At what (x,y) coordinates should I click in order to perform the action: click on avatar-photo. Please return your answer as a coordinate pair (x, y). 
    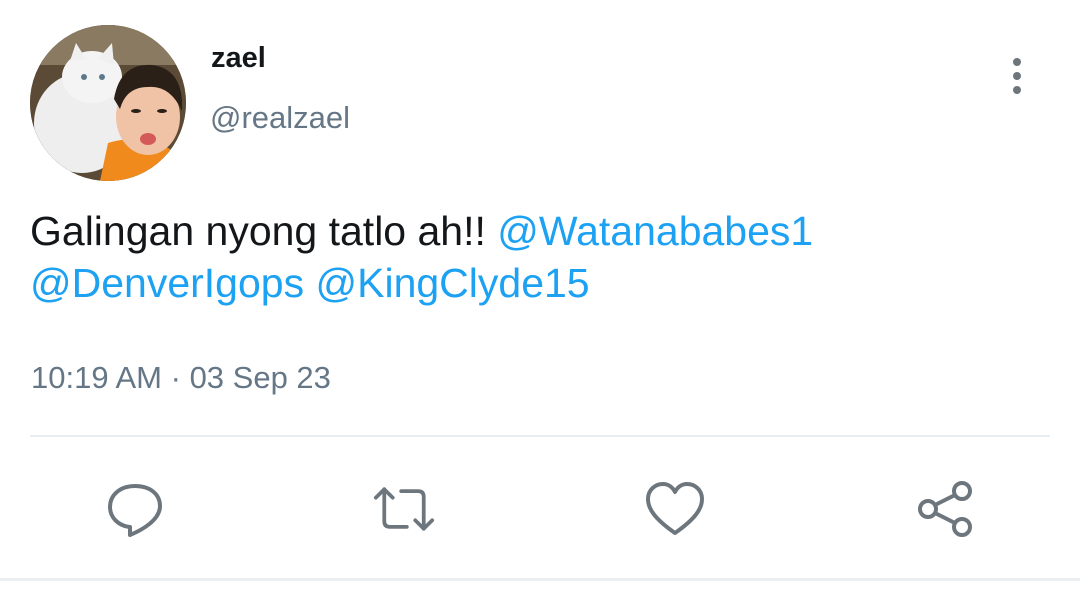
    Looking at the image, I should click on (108, 103).